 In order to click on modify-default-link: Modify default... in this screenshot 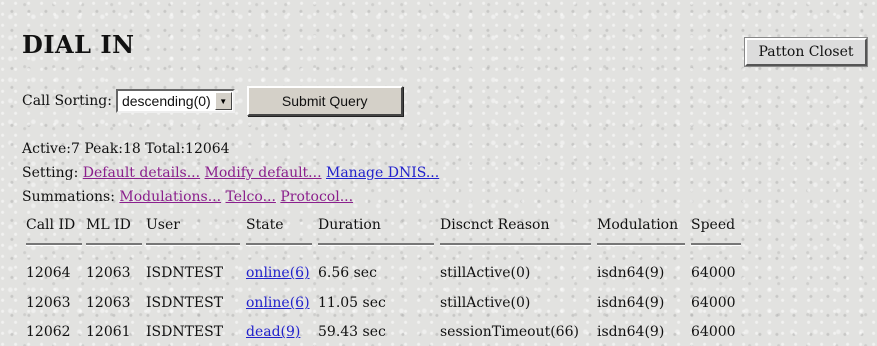, I will do `click(263, 173)`.